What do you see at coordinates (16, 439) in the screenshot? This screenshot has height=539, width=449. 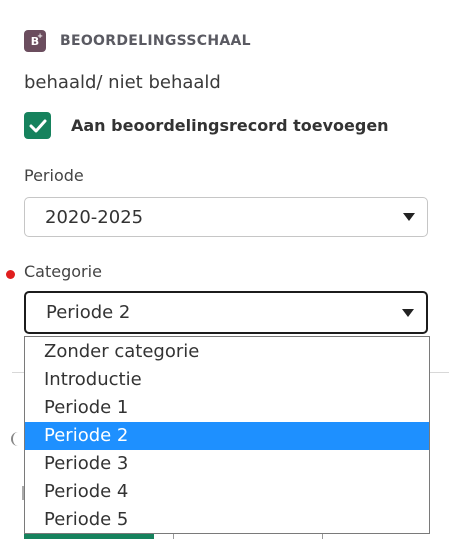 I see `hidden-field-edge` at bounding box center [16, 439].